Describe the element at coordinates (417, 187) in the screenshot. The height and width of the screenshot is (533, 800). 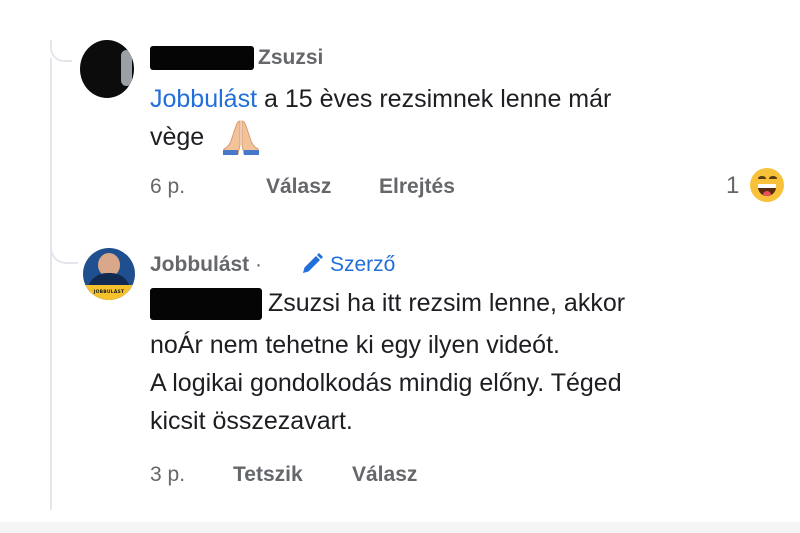
I see `hide-button: Elrejtés` at that location.